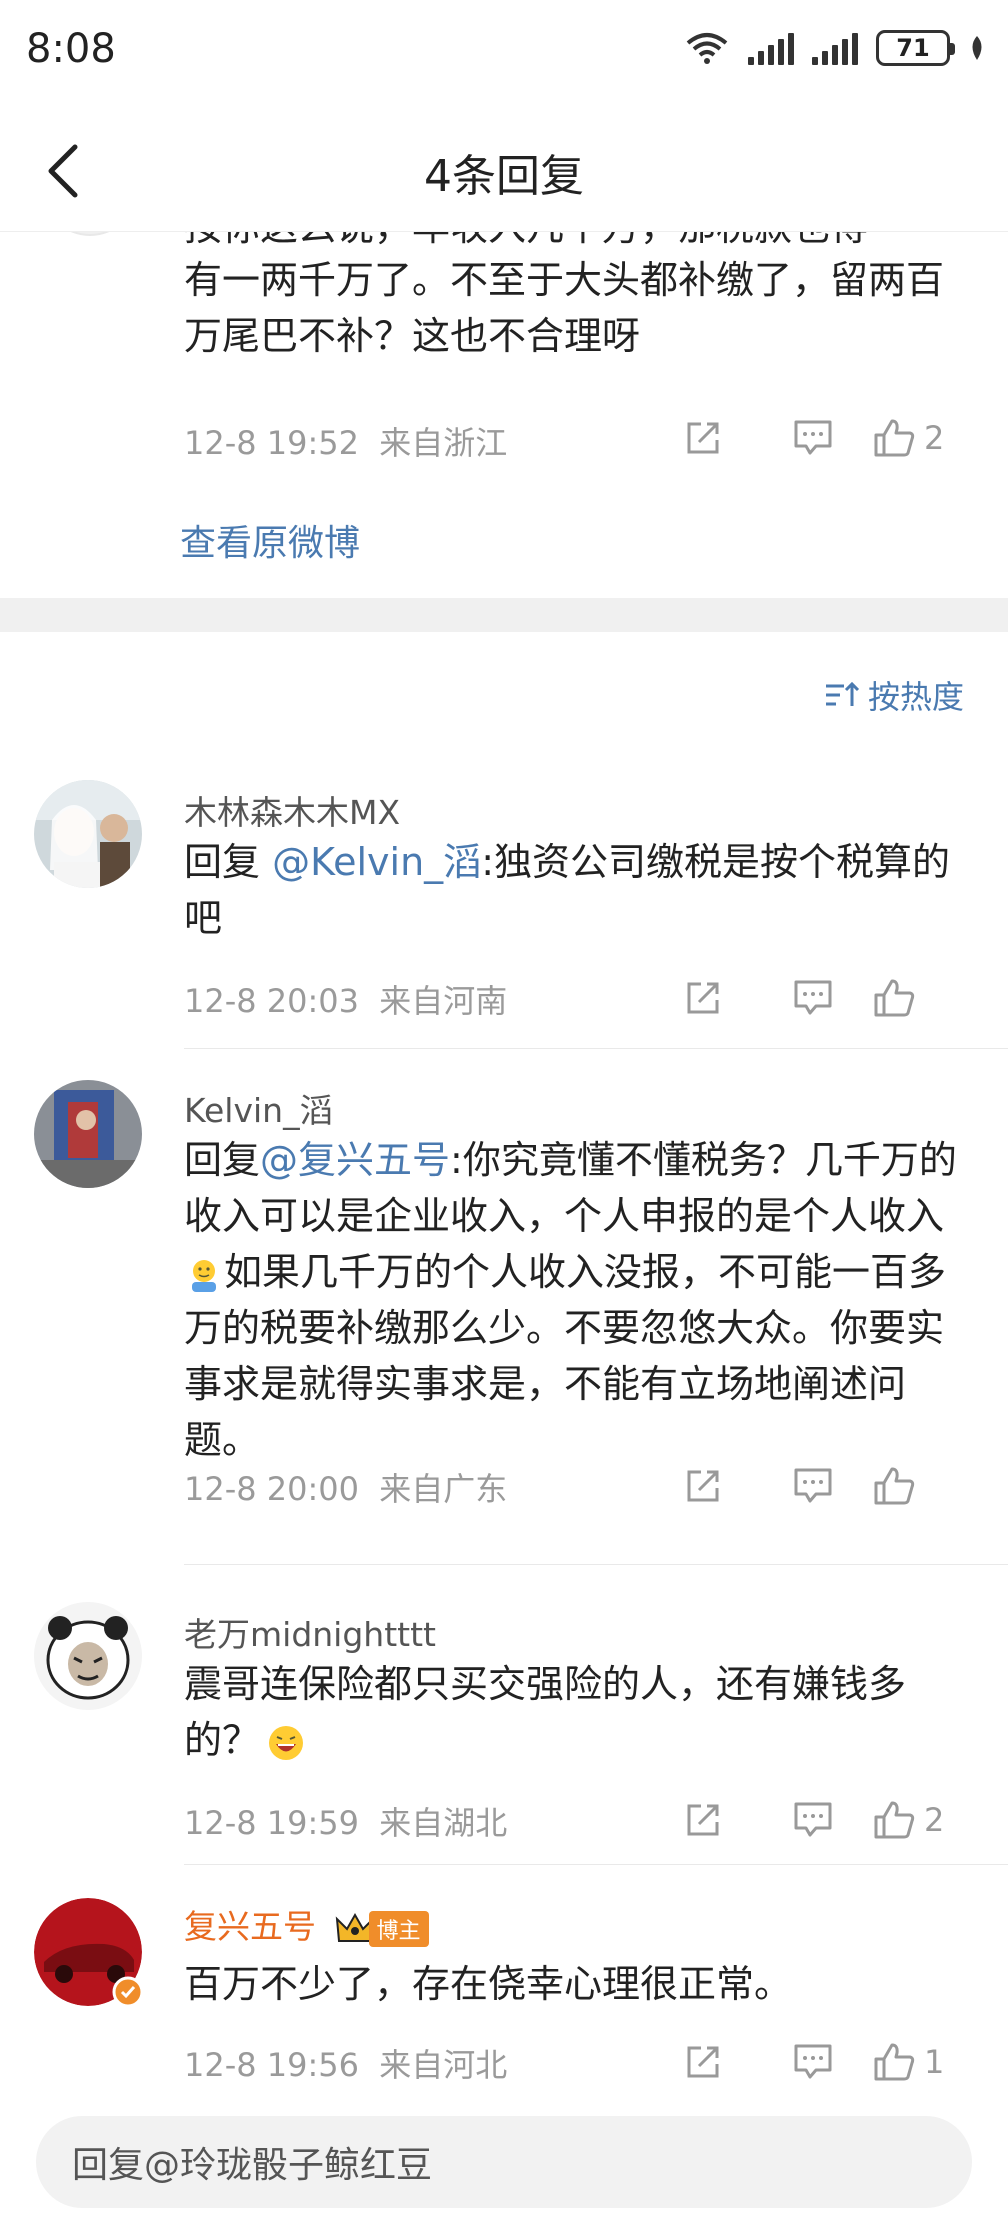 This screenshot has width=1008, height=2232. I want to click on header: 4条回复, so click(504, 171).